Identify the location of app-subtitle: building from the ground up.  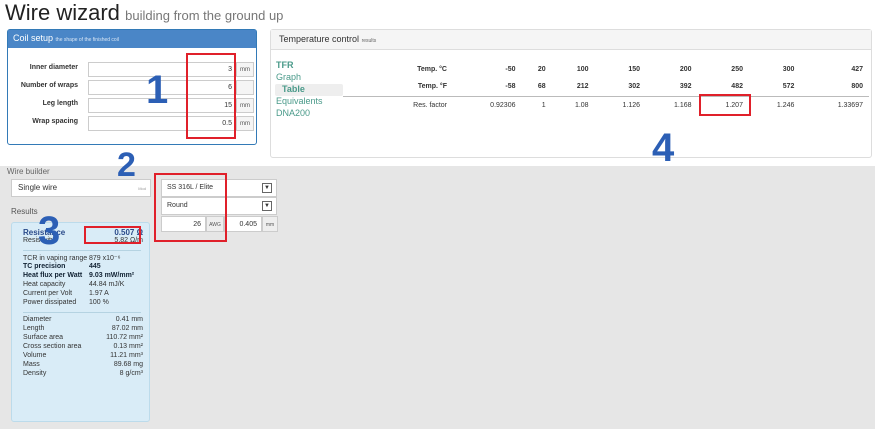
(204, 15).